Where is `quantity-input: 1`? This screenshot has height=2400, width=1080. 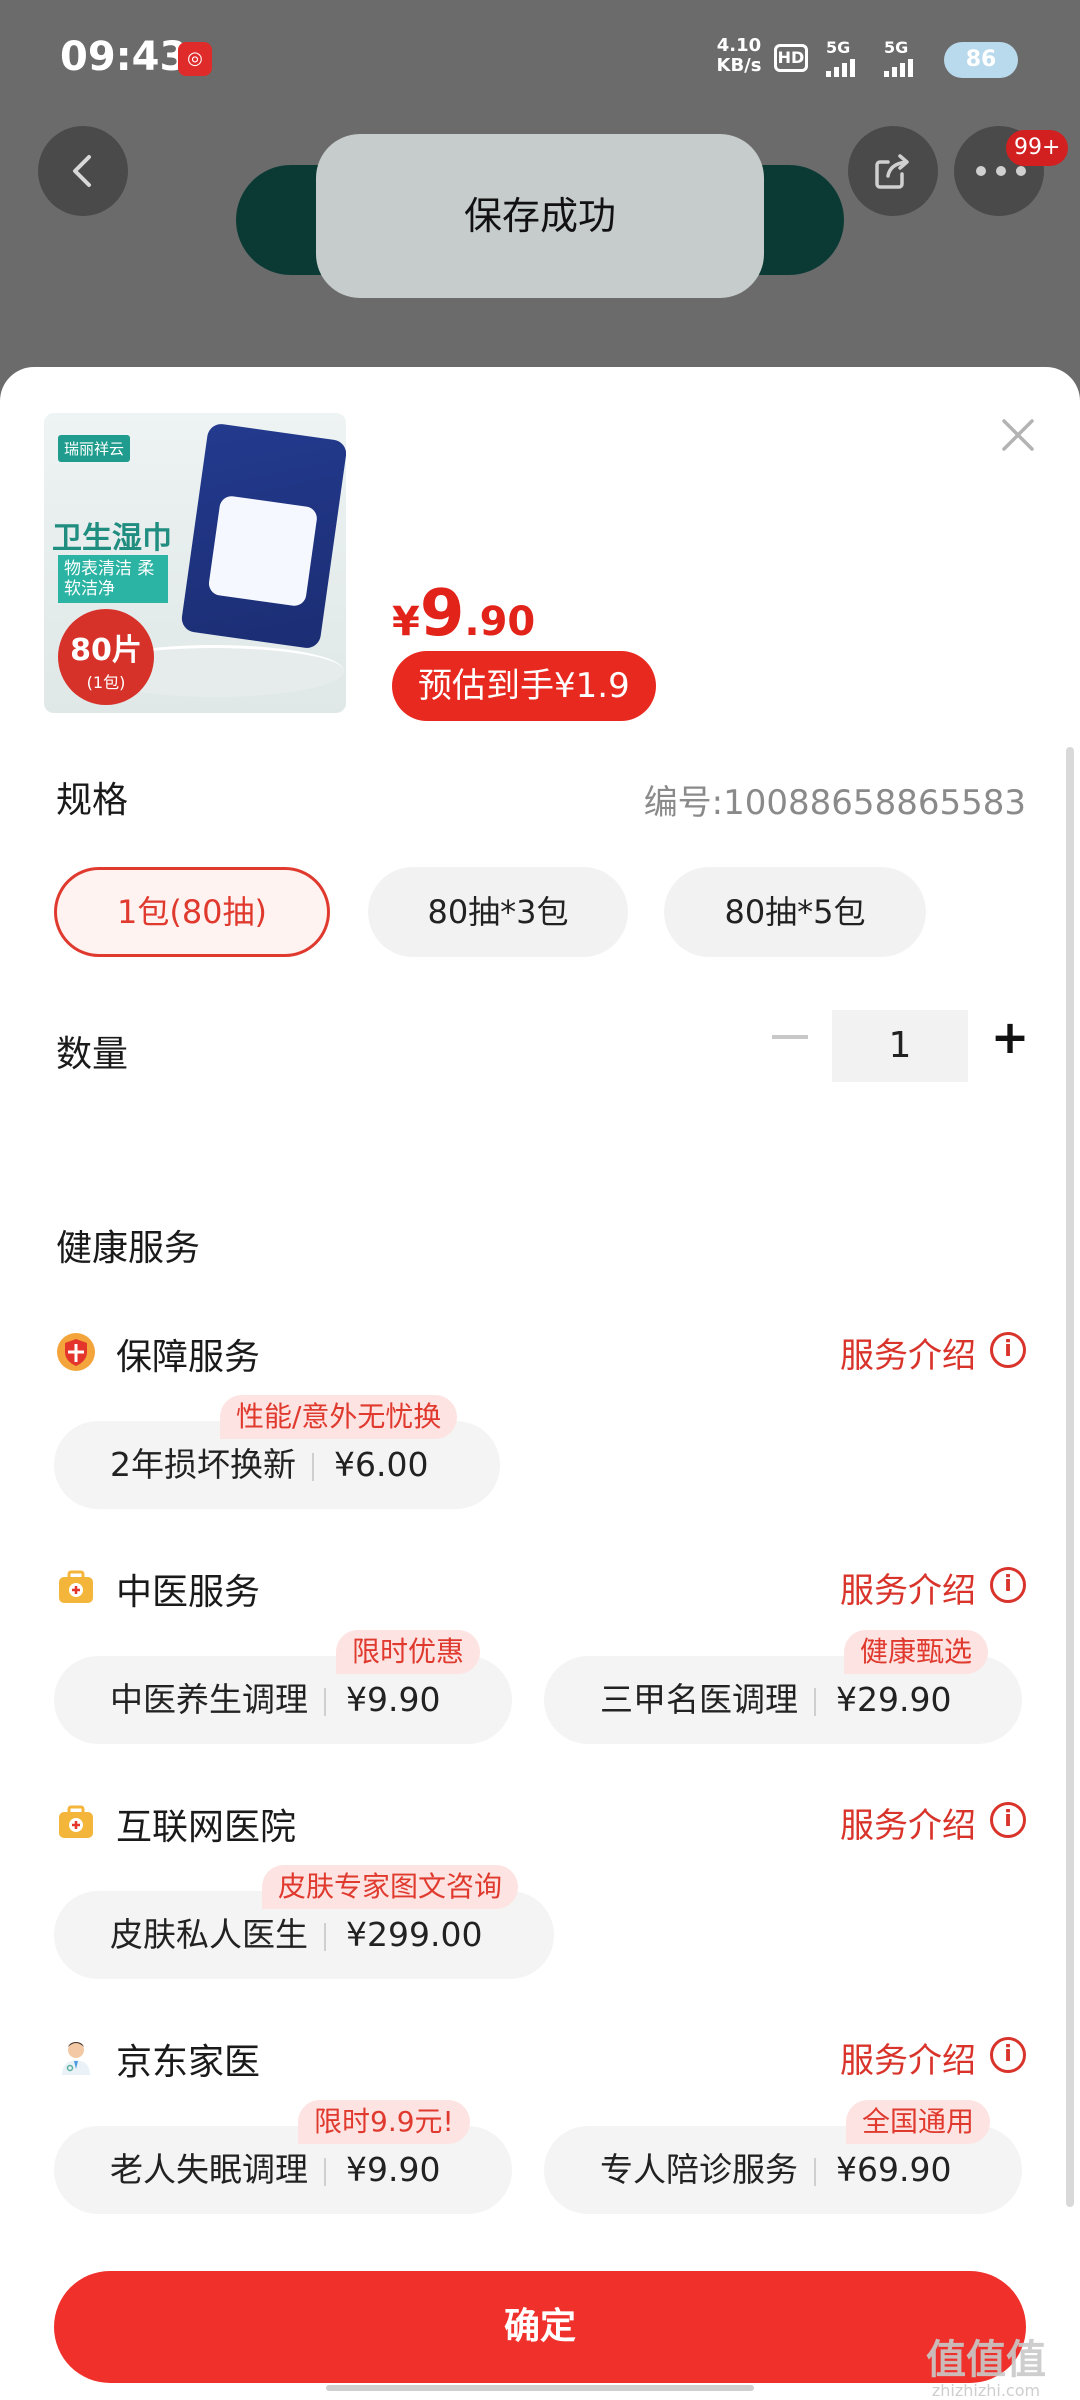
quantity-input: 1 is located at coordinates (900, 1046).